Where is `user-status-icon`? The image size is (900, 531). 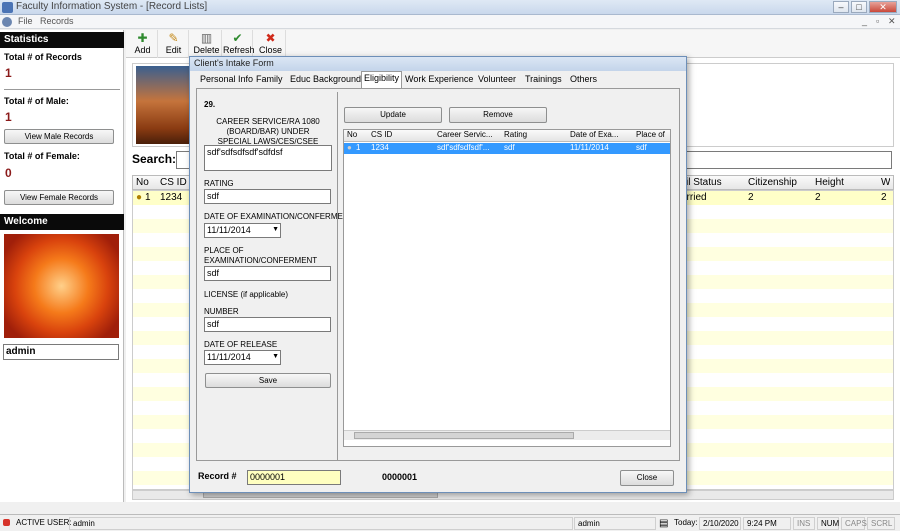 user-status-icon is located at coordinates (6, 522).